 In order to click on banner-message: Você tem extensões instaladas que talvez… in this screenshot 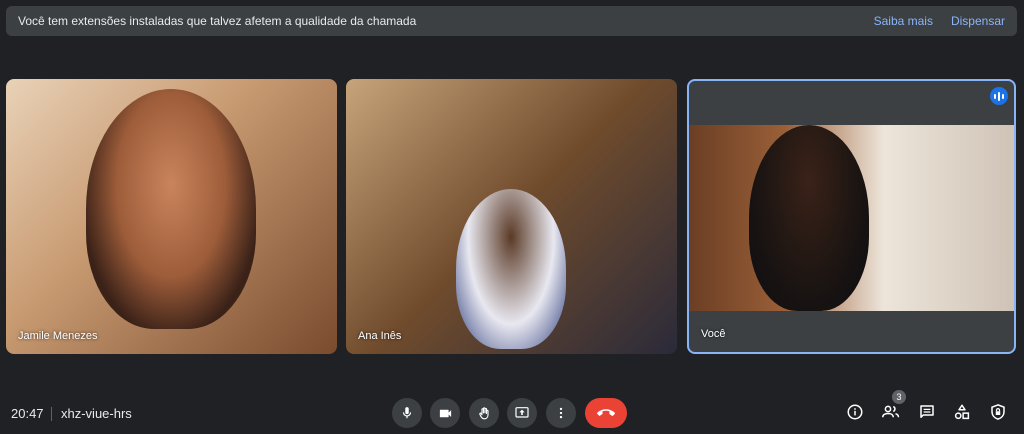, I will do `click(217, 21)`.